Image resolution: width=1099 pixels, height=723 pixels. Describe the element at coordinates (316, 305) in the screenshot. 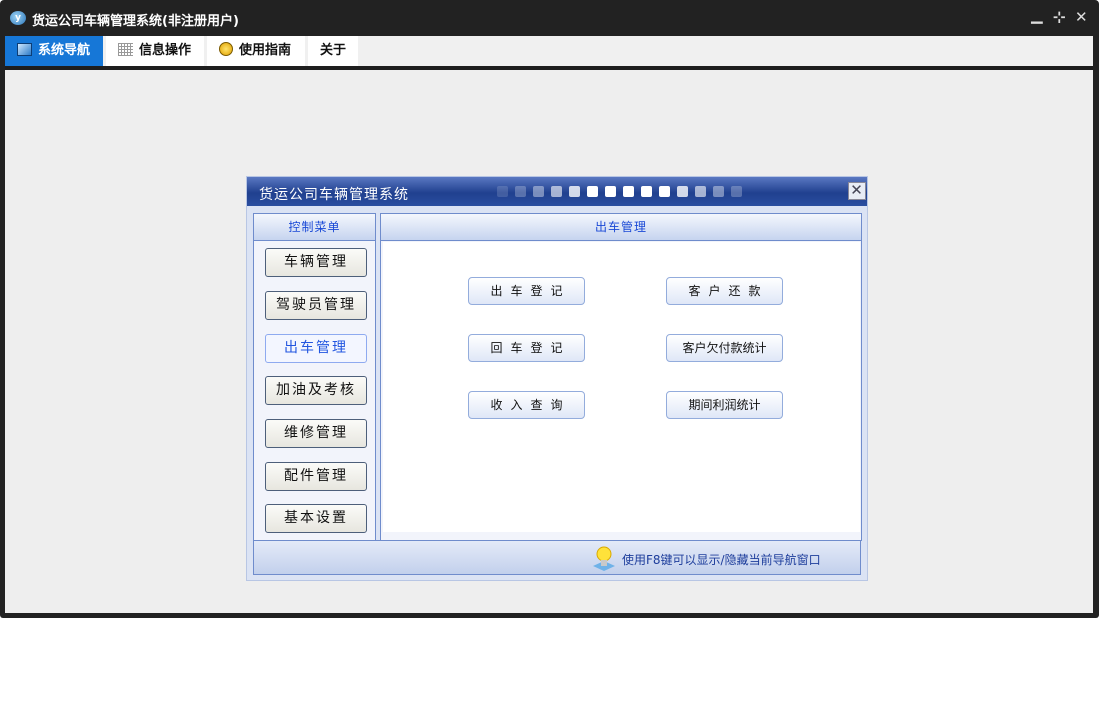

I see `menu-driver-management: 驾驶员管理` at that location.